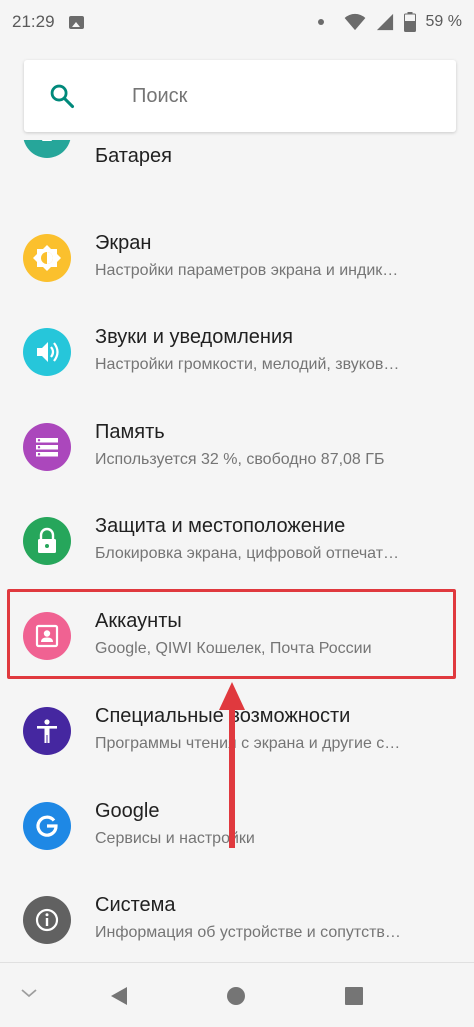  I want to click on settings-item-title: Аккаунты, so click(138, 621).